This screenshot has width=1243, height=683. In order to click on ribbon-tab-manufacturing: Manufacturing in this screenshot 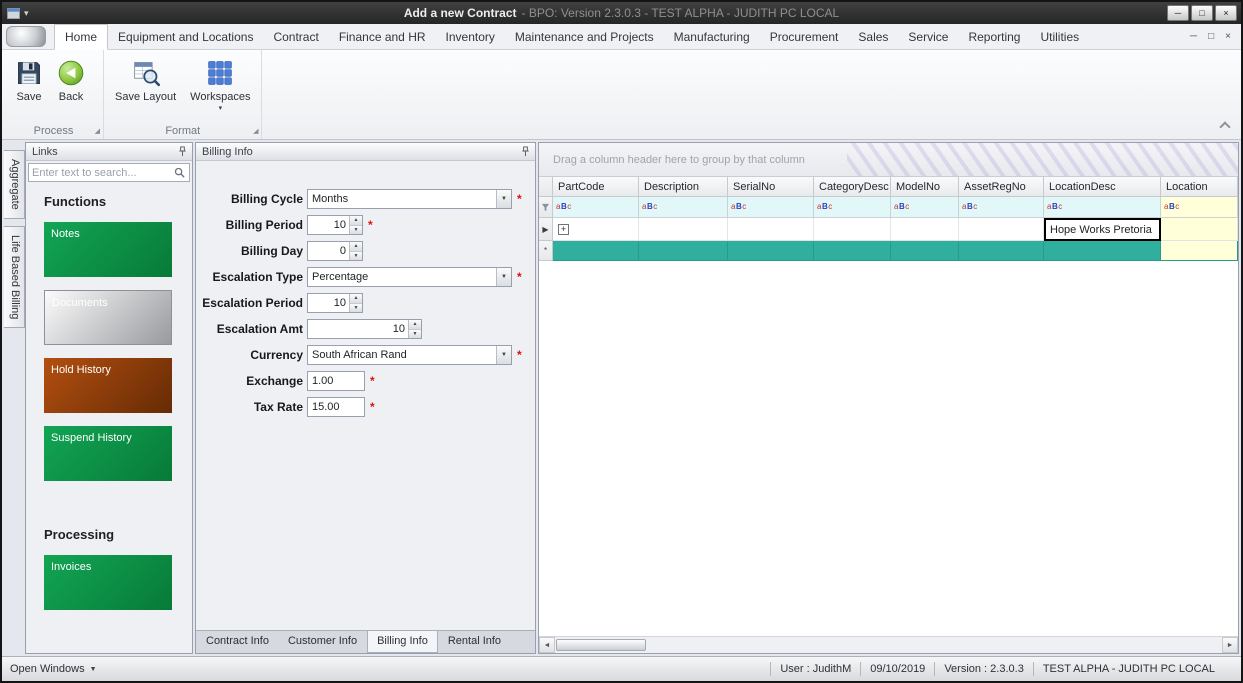, I will do `click(712, 37)`.